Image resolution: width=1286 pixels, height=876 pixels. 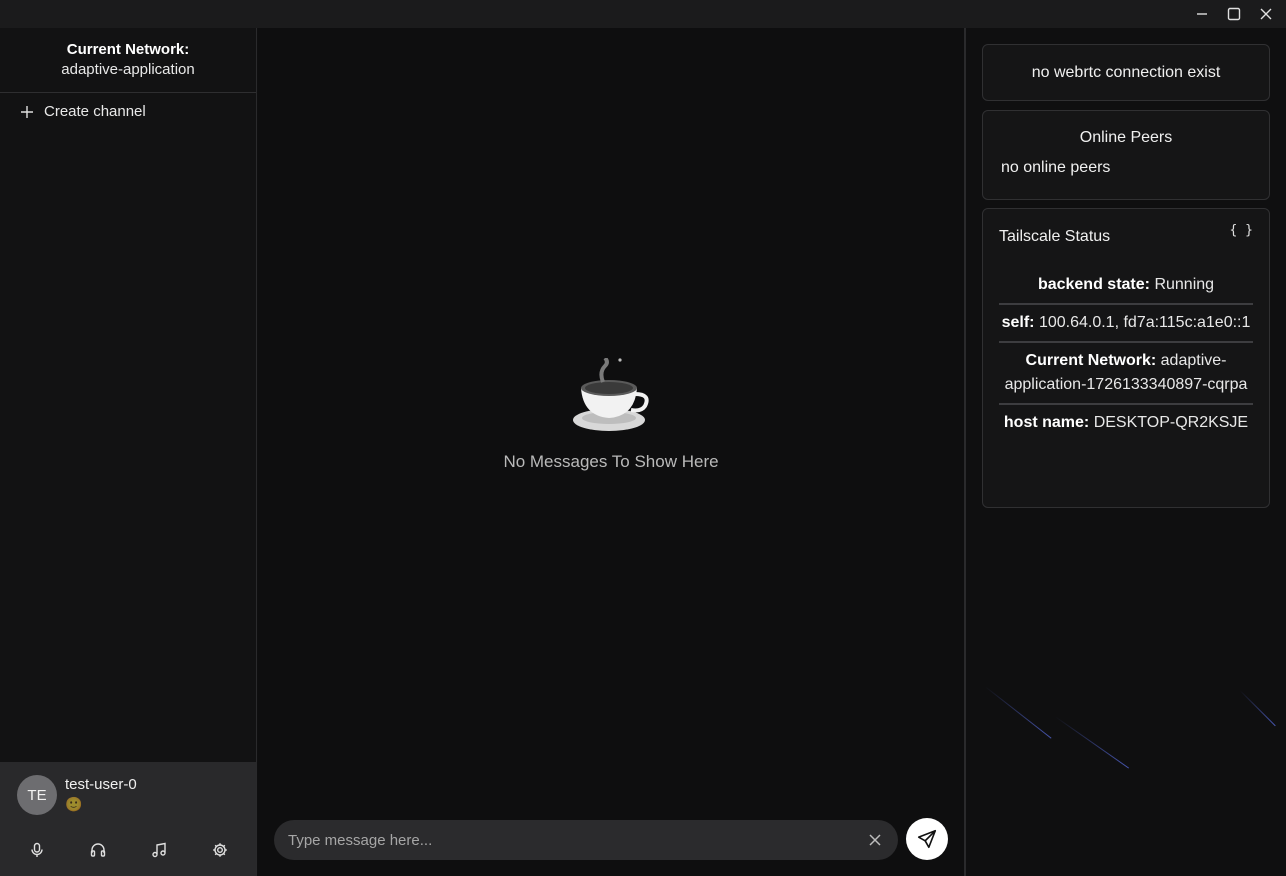 I want to click on coffee-cup-icon, so click(x=611, y=394).